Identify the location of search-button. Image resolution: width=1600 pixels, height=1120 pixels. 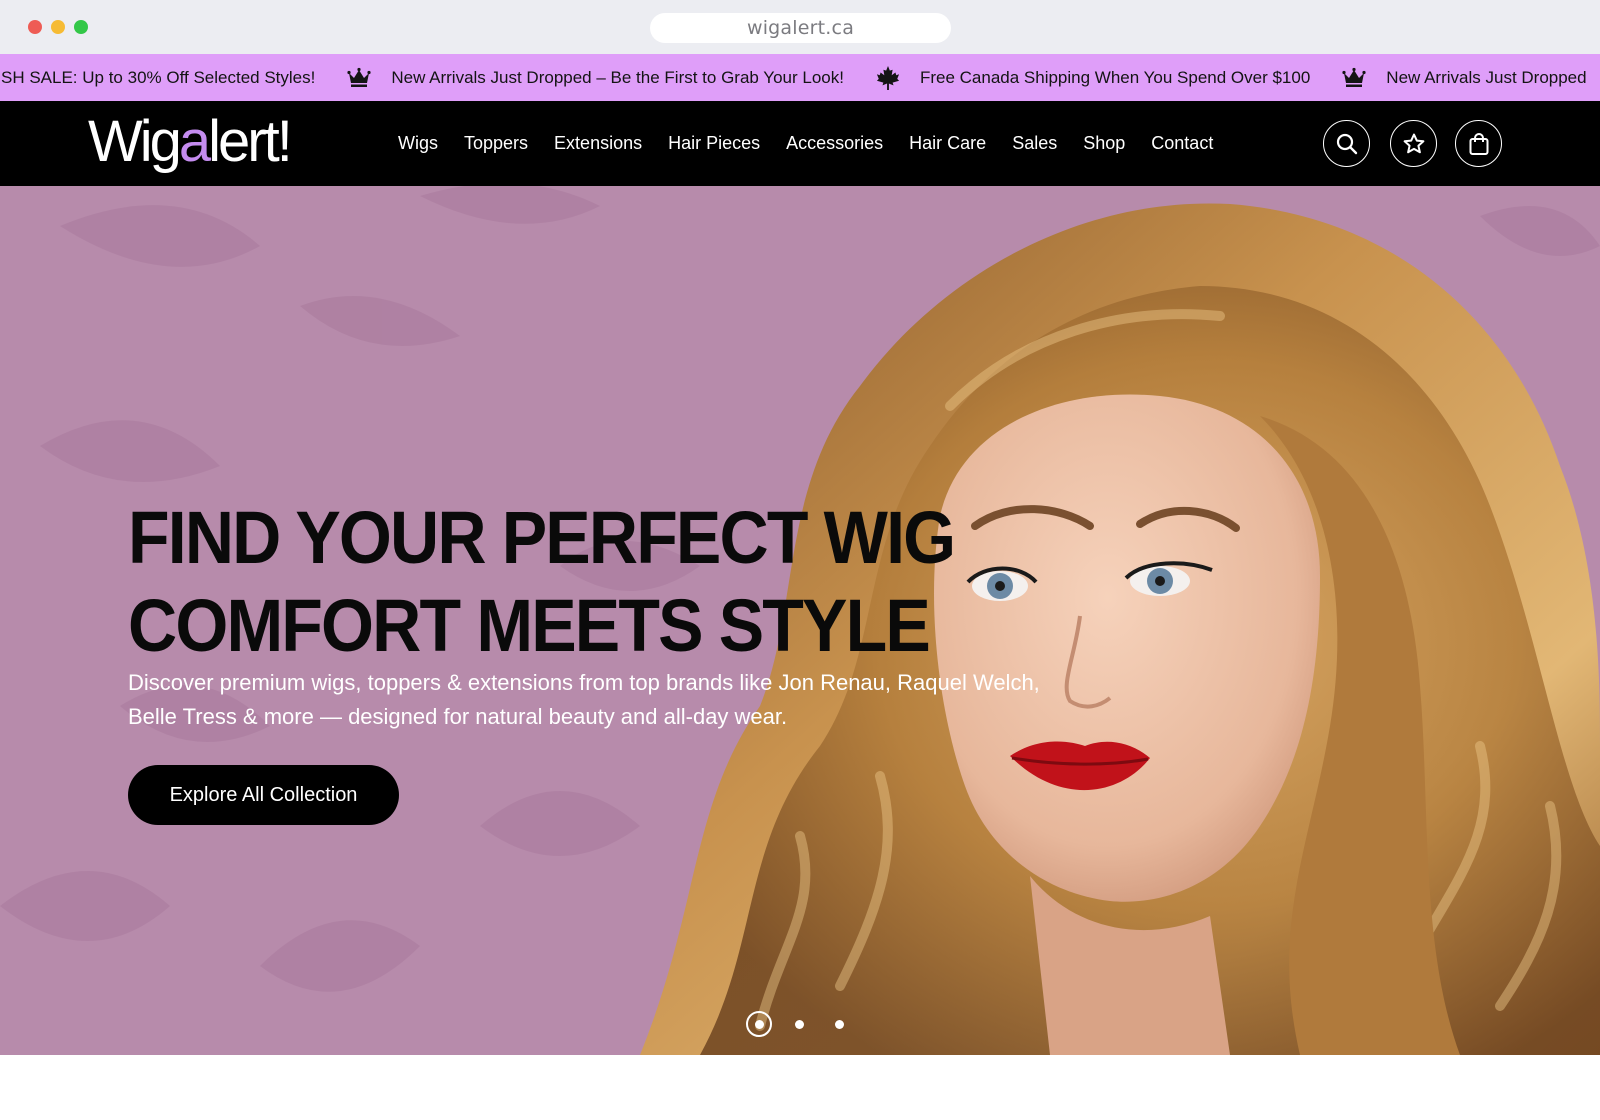
(1346, 143).